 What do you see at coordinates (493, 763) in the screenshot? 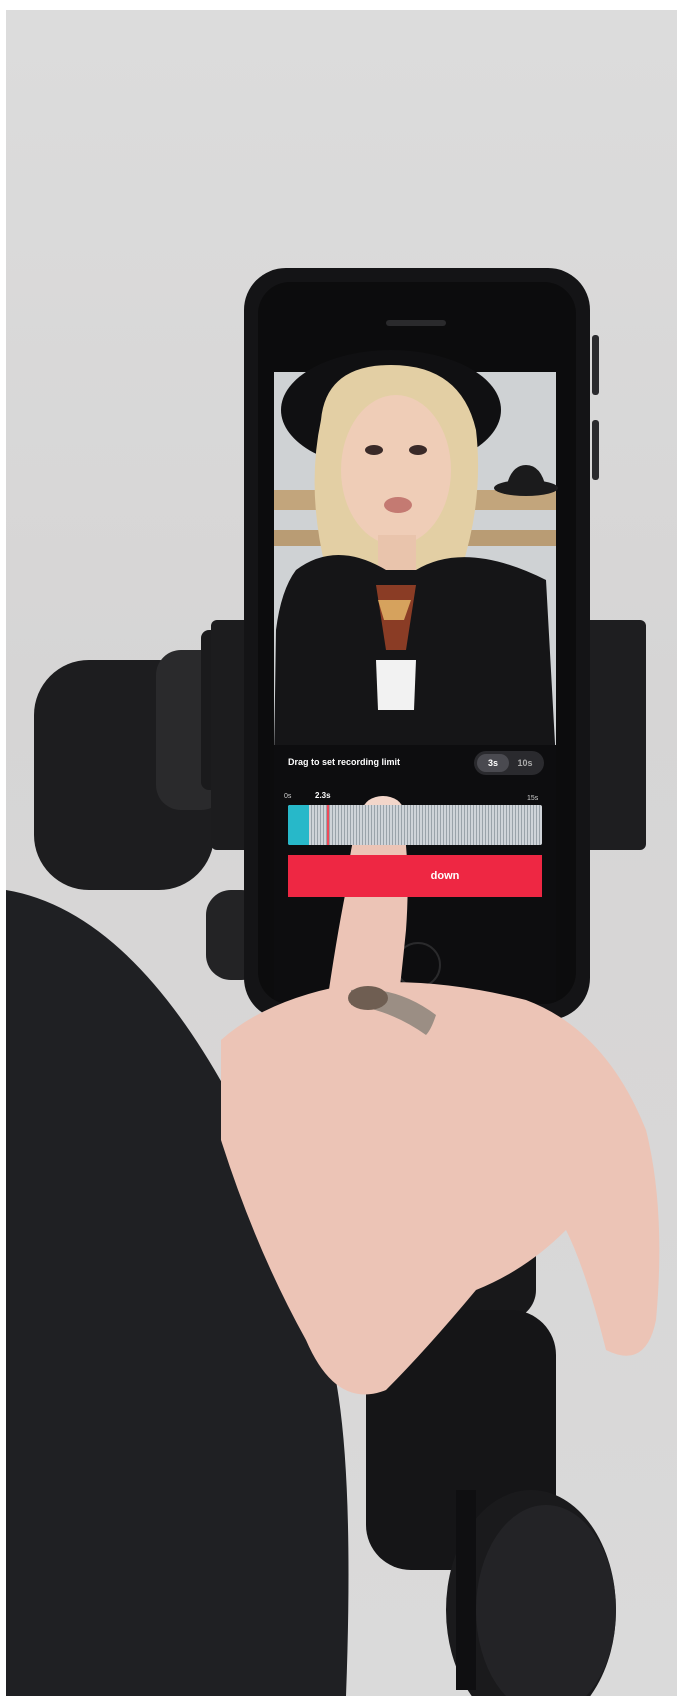
I see `duration-option-3s: 3s` at bounding box center [493, 763].